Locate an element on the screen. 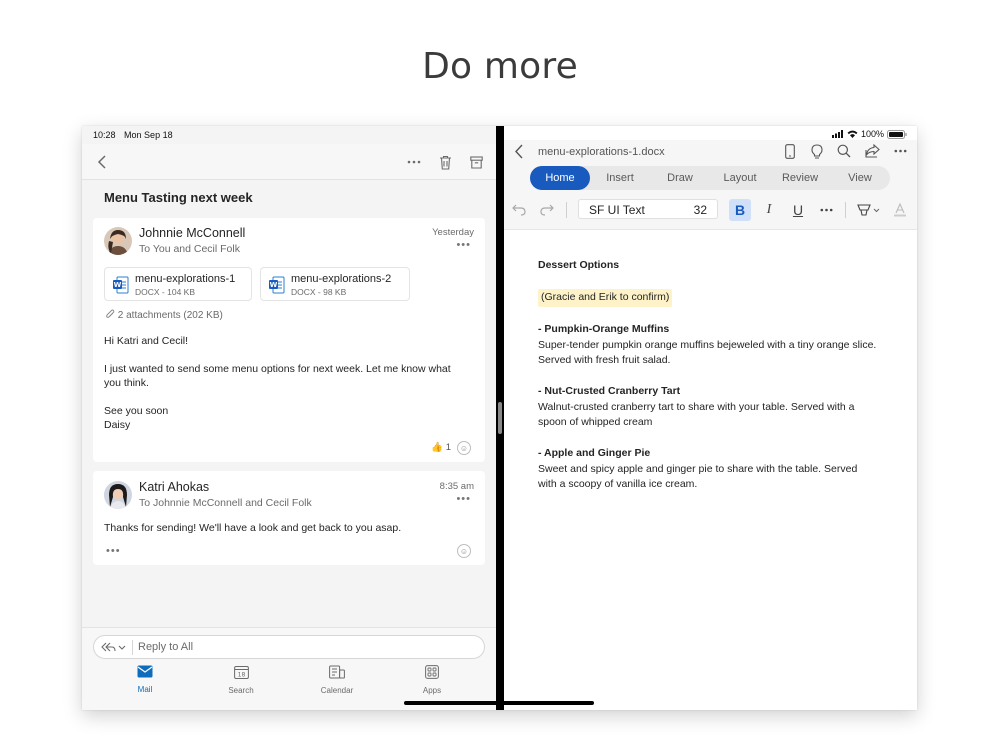 Image resolution: width=1000 pixels, height=750 pixels. reply-placeholder: Reply to All is located at coordinates (166, 647).